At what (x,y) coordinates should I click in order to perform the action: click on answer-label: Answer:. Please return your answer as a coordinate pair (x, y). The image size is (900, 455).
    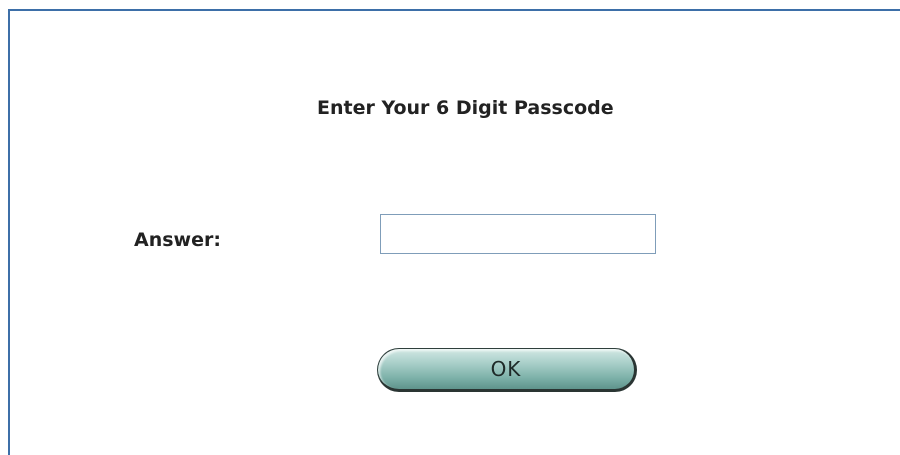
    Looking at the image, I should click on (177, 240).